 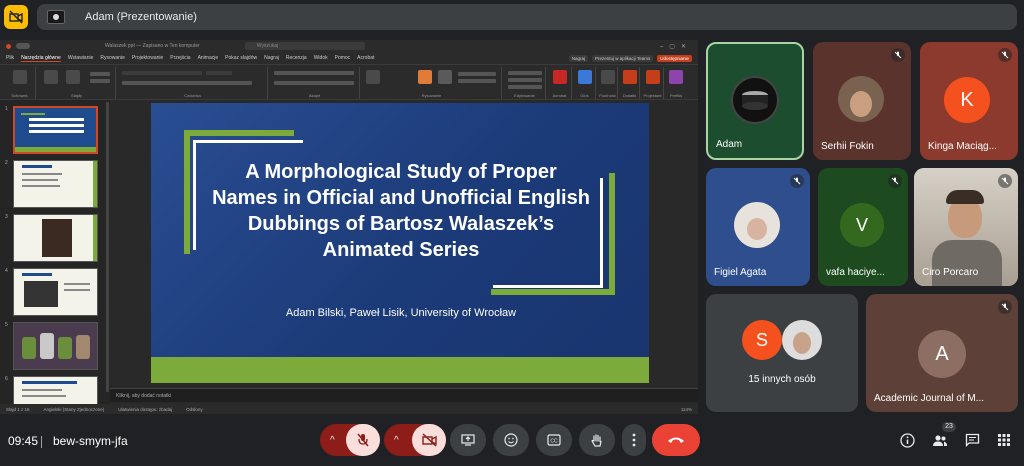 What do you see at coordinates (271, 58) in the screenshot?
I see `tab-record: Nagraj` at bounding box center [271, 58].